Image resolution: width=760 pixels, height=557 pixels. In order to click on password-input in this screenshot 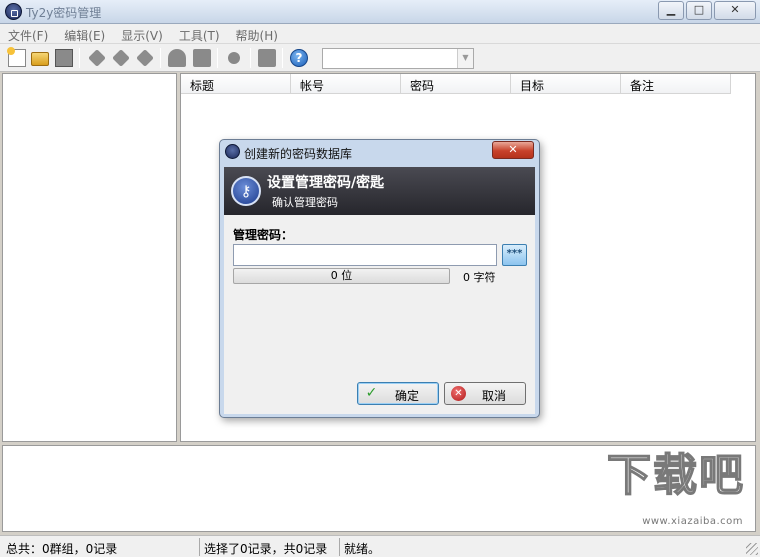, I will do `click(365, 255)`.